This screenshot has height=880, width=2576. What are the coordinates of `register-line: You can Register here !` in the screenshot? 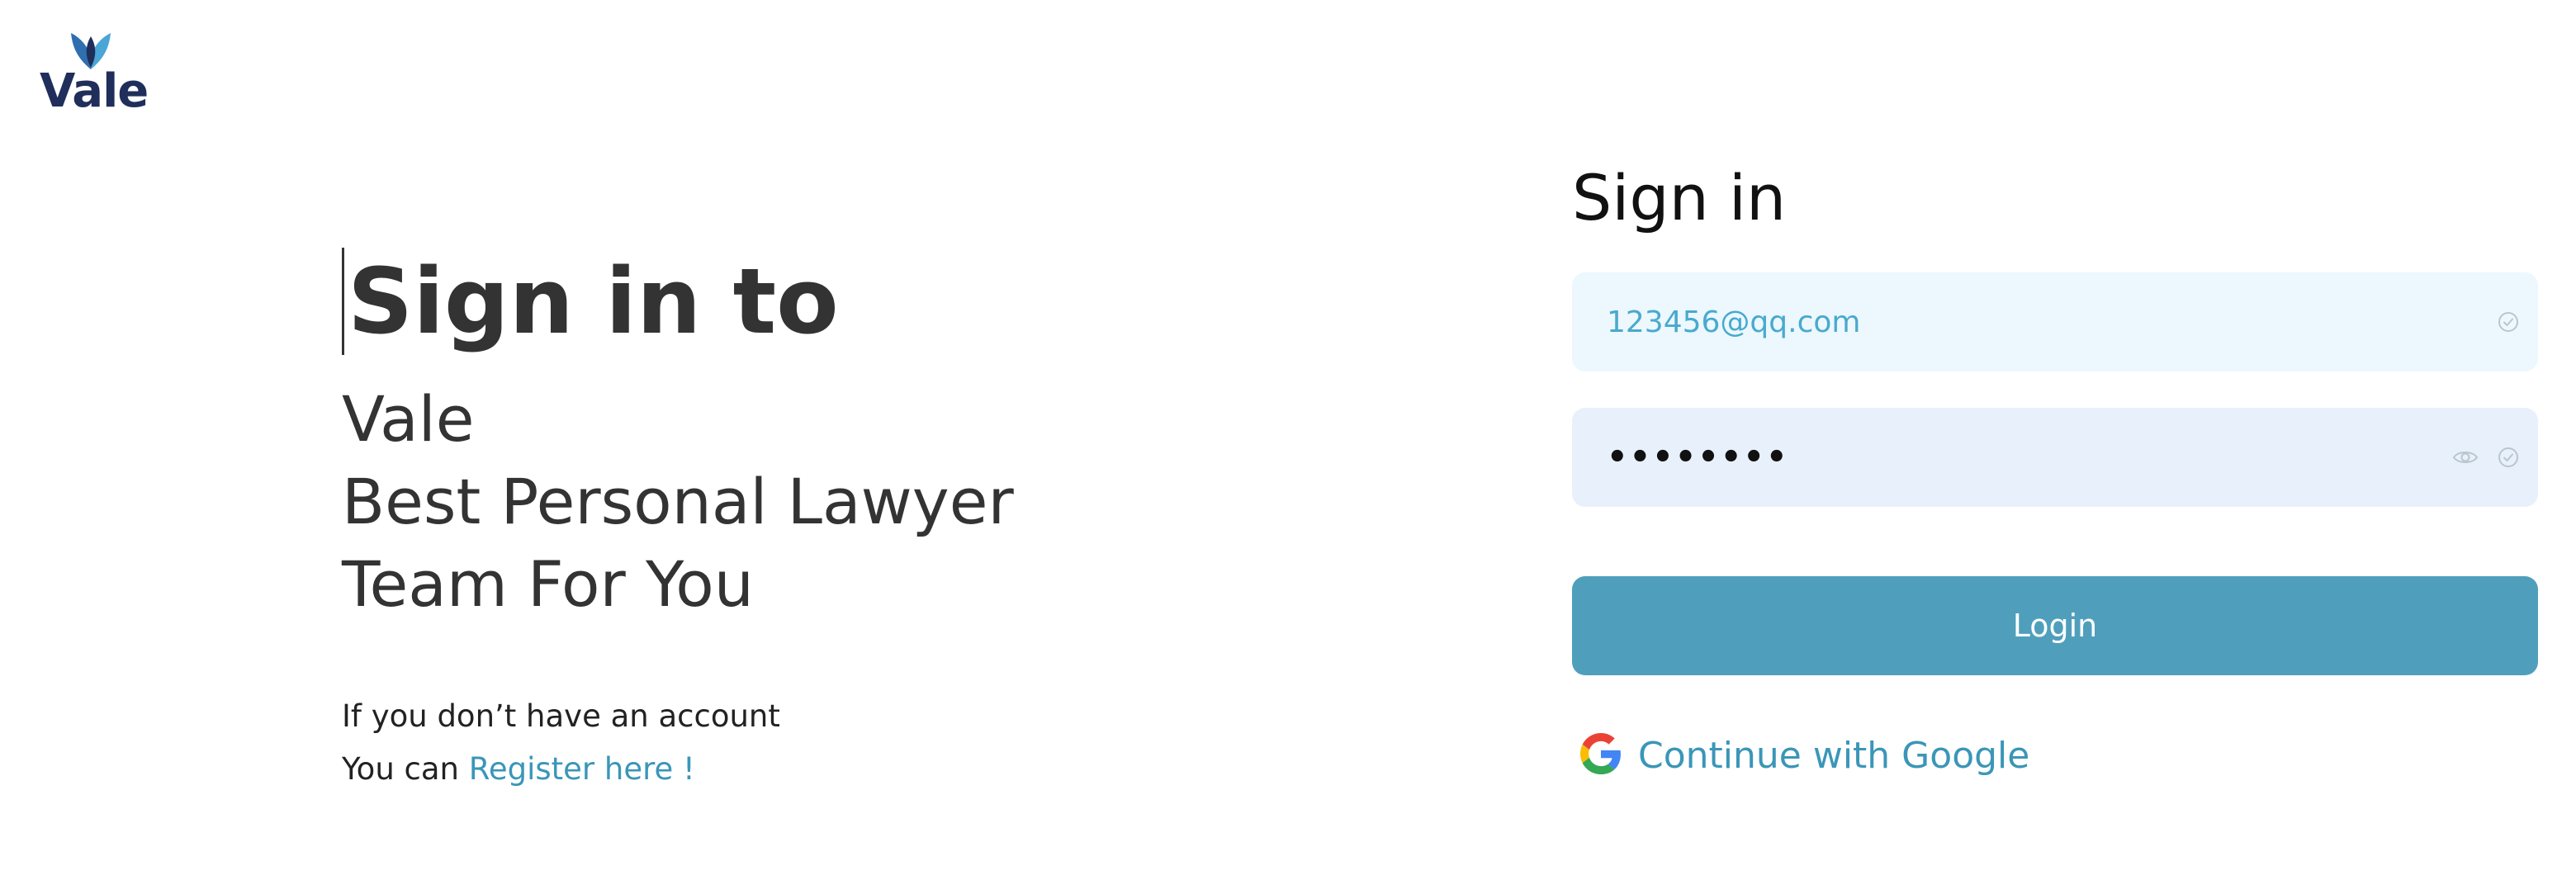 It's located at (837, 769).